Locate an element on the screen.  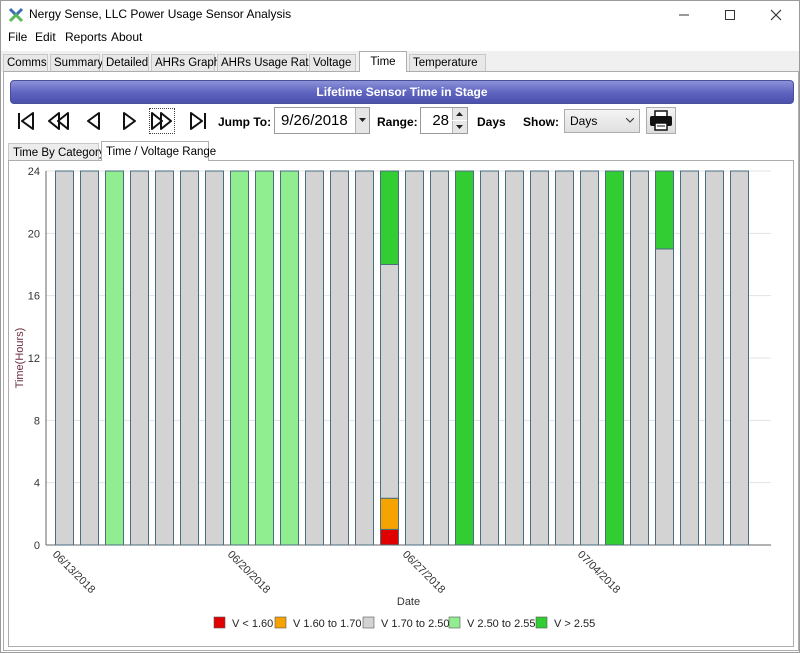
range-label: Range: is located at coordinates (397, 122).